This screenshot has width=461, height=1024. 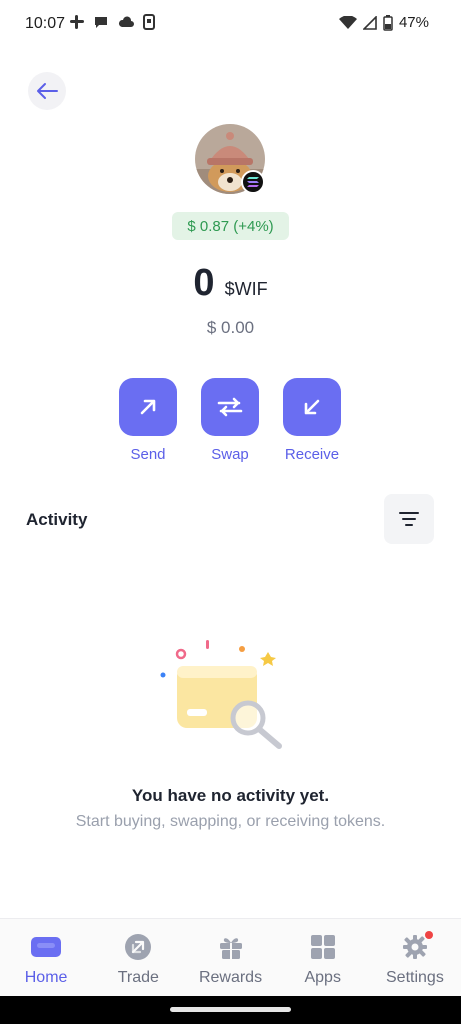 I want to click on send-action: Send, so click(x=148, y=420).